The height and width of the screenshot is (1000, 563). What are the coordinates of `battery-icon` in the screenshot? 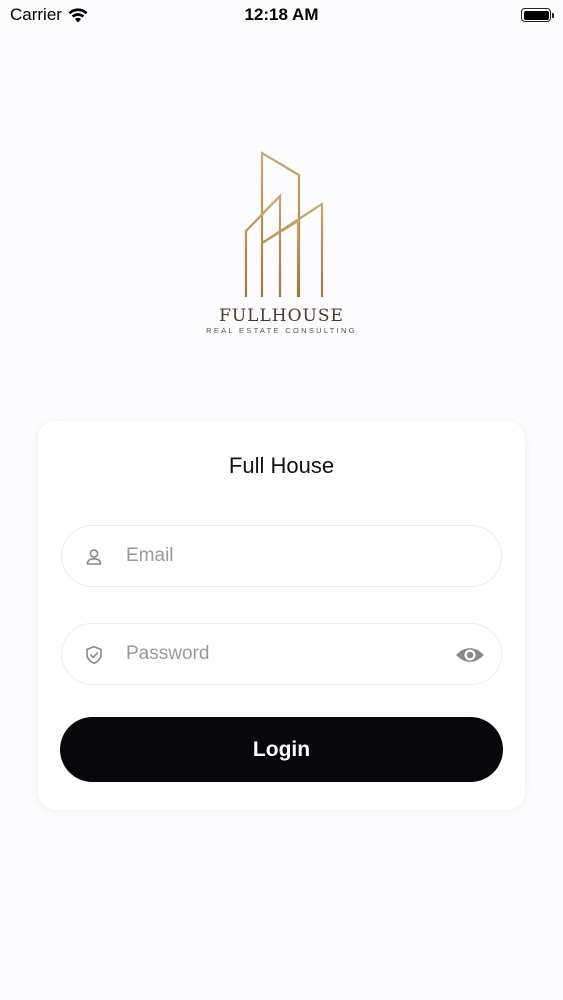 It's located at (537, 15).